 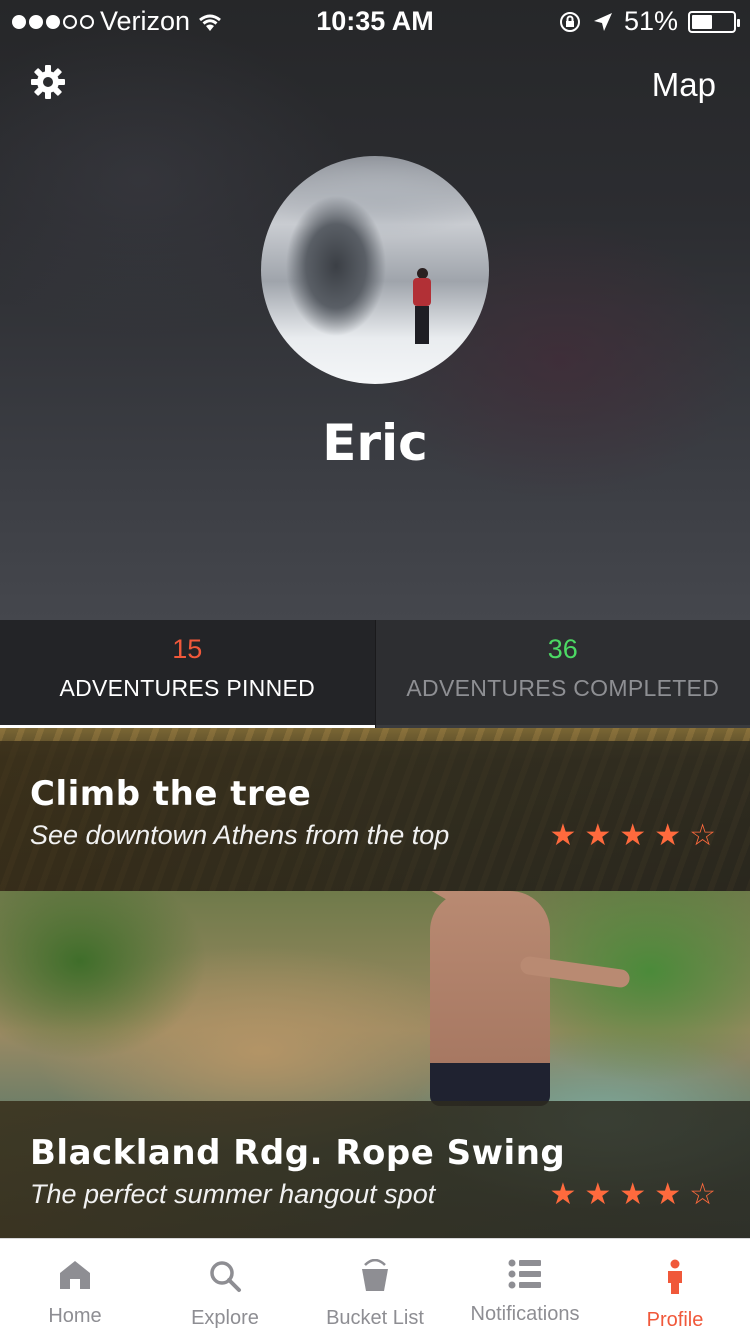 I want to click on avatar-photo-subject, so click(x=422, y=307).